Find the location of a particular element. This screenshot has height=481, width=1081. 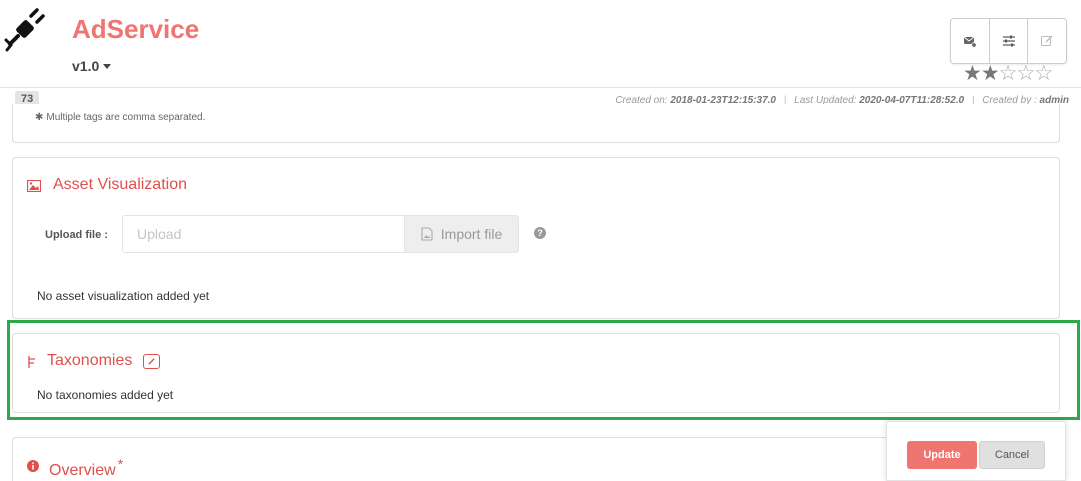

update-button: Update is located at coordinates (942, 455).